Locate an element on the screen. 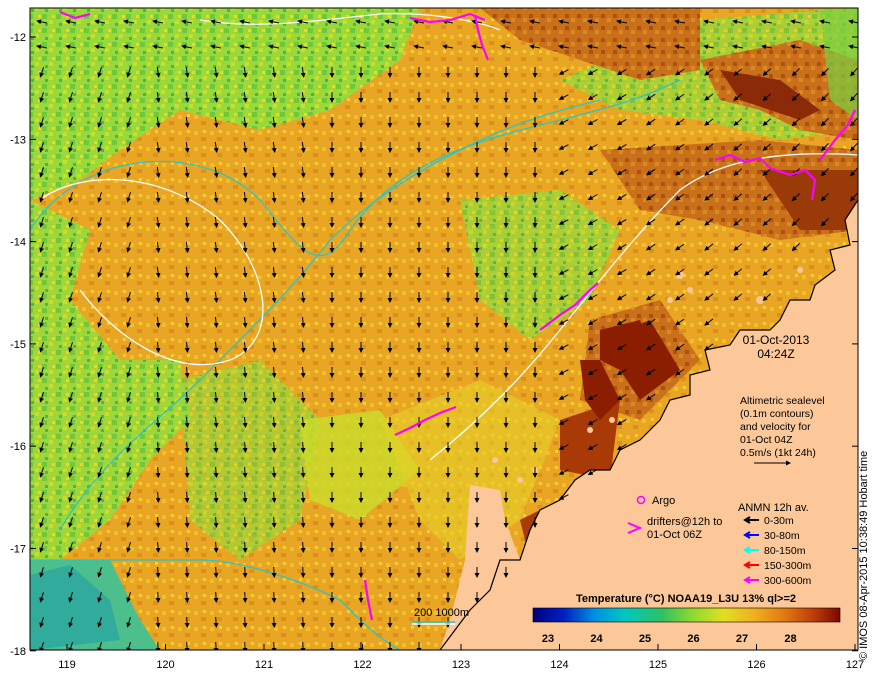 The width and height of the screenshot is (880, 680). anmn-2: 80-150m is located at coordinates (785, 551).